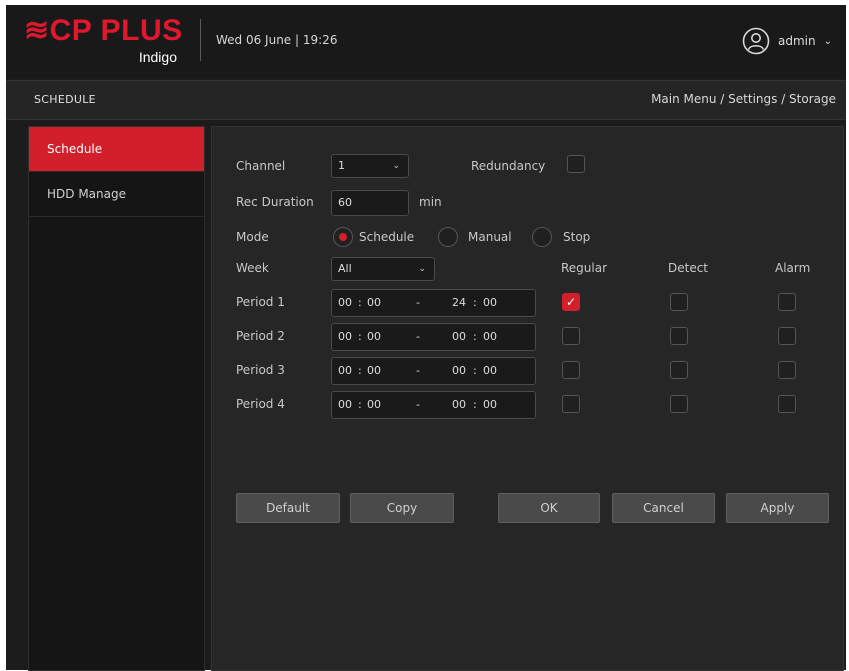  I want to click on header-divider, so click(200, 40).